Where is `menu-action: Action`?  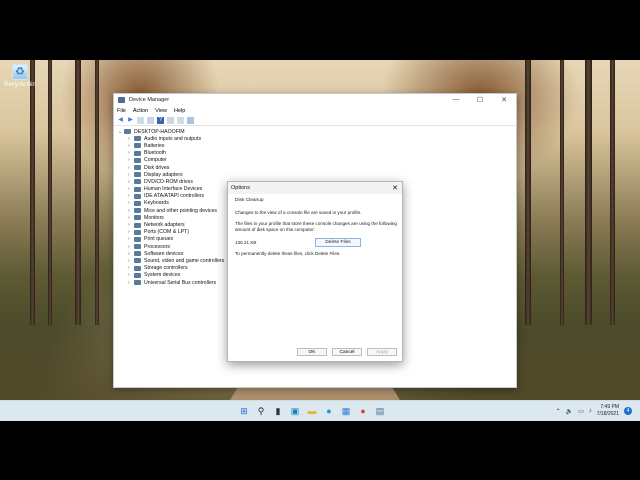
menu-action: Action is located at coordinates (140, 111).